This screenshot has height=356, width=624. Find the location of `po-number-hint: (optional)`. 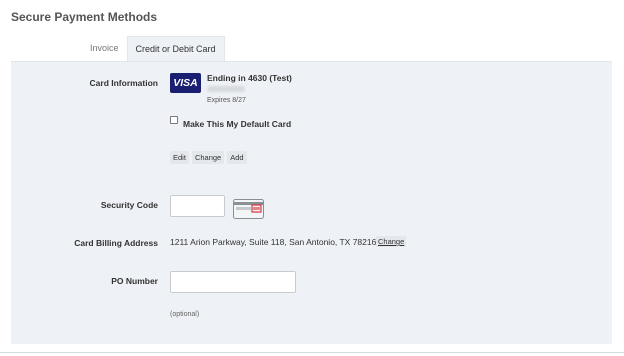

po-number-hint: (optional) is located at coordinates (185, 314).